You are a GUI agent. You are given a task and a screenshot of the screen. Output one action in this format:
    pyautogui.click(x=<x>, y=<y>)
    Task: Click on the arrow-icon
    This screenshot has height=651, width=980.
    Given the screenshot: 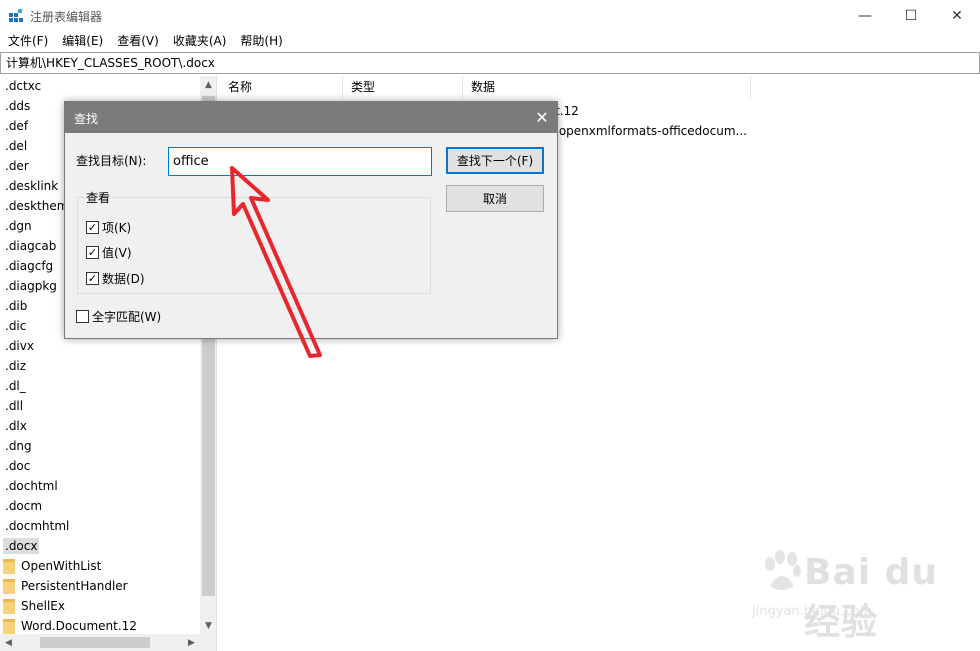 What is the action you would take?
    pyautogui.click(x=276, y=262)
    